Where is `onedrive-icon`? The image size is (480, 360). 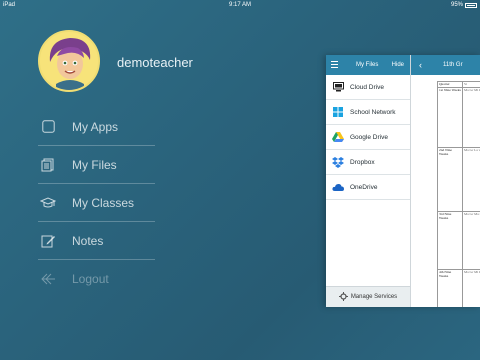 onedrive-icon is located at coordinates (338, 187).